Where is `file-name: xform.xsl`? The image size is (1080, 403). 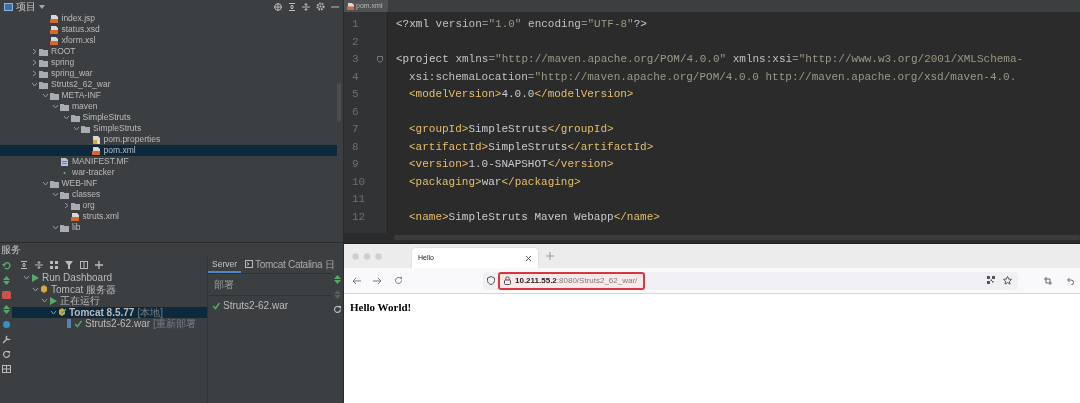
file-name: xform.xsl is located at coordinates (78, 40).